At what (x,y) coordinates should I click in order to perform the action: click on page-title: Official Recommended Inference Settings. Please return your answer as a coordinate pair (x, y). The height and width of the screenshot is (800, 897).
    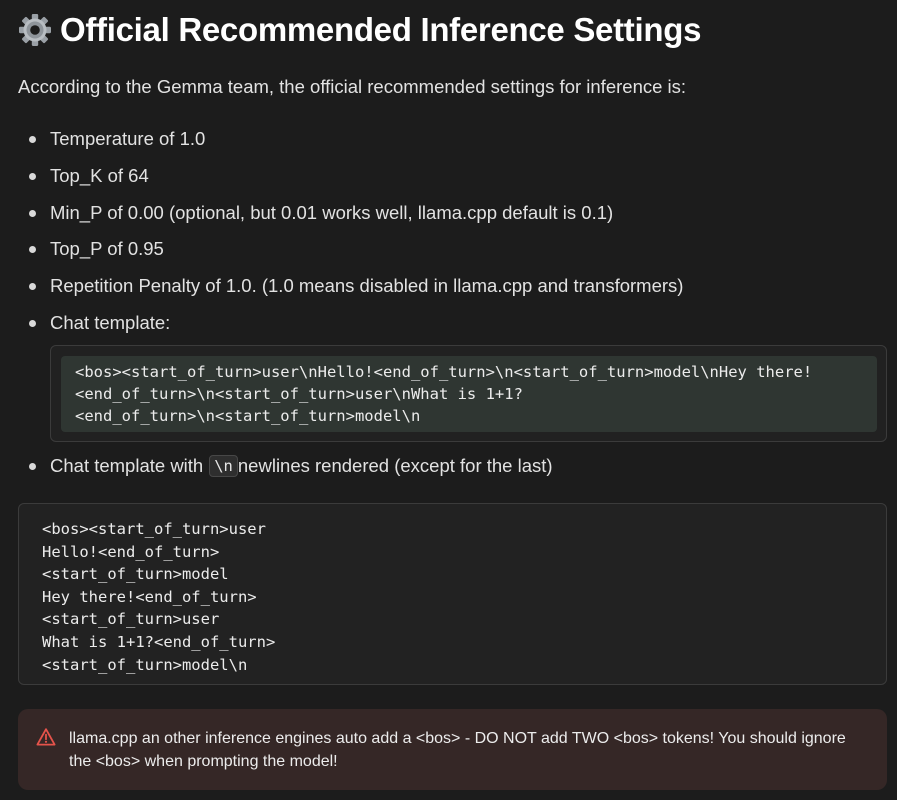
    Looking at the image, I should click on (381, 29).